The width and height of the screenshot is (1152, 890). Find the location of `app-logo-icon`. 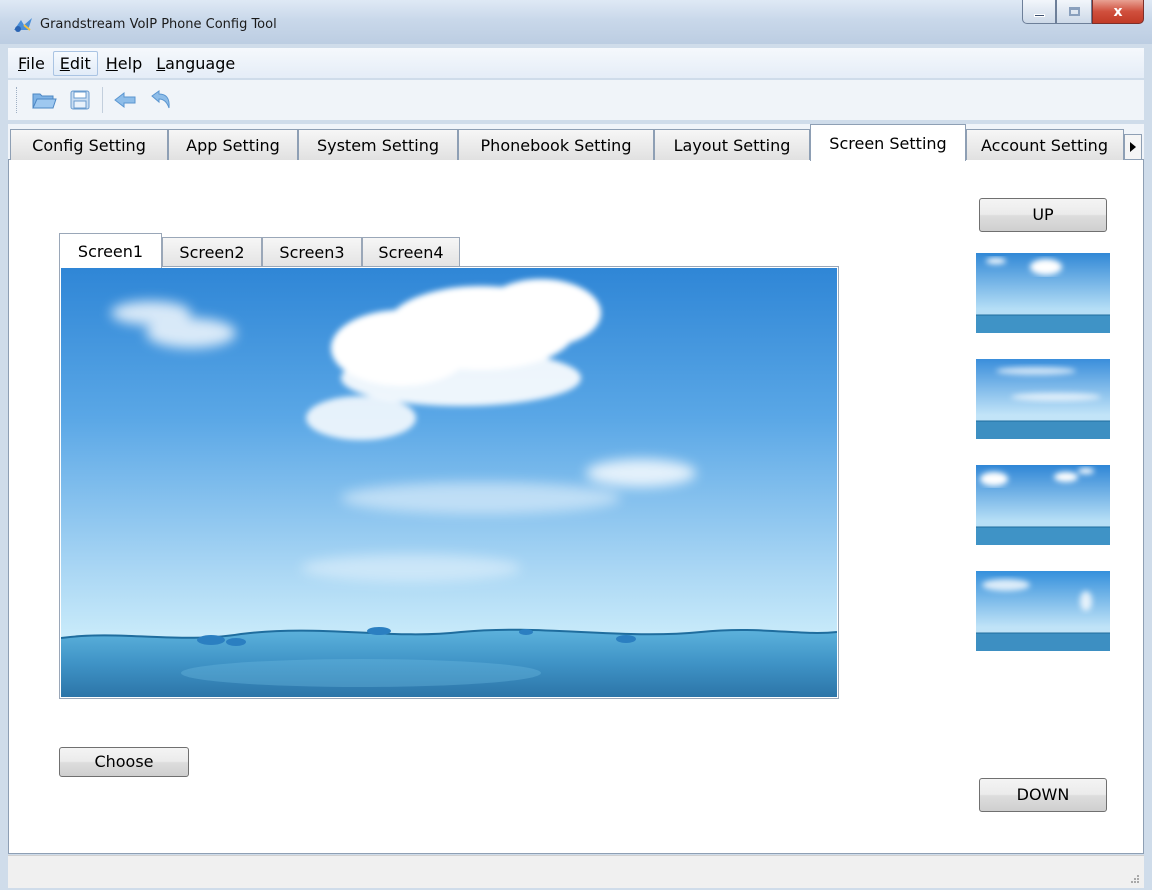

app-logo-icon is located at coordinates (23, 25).